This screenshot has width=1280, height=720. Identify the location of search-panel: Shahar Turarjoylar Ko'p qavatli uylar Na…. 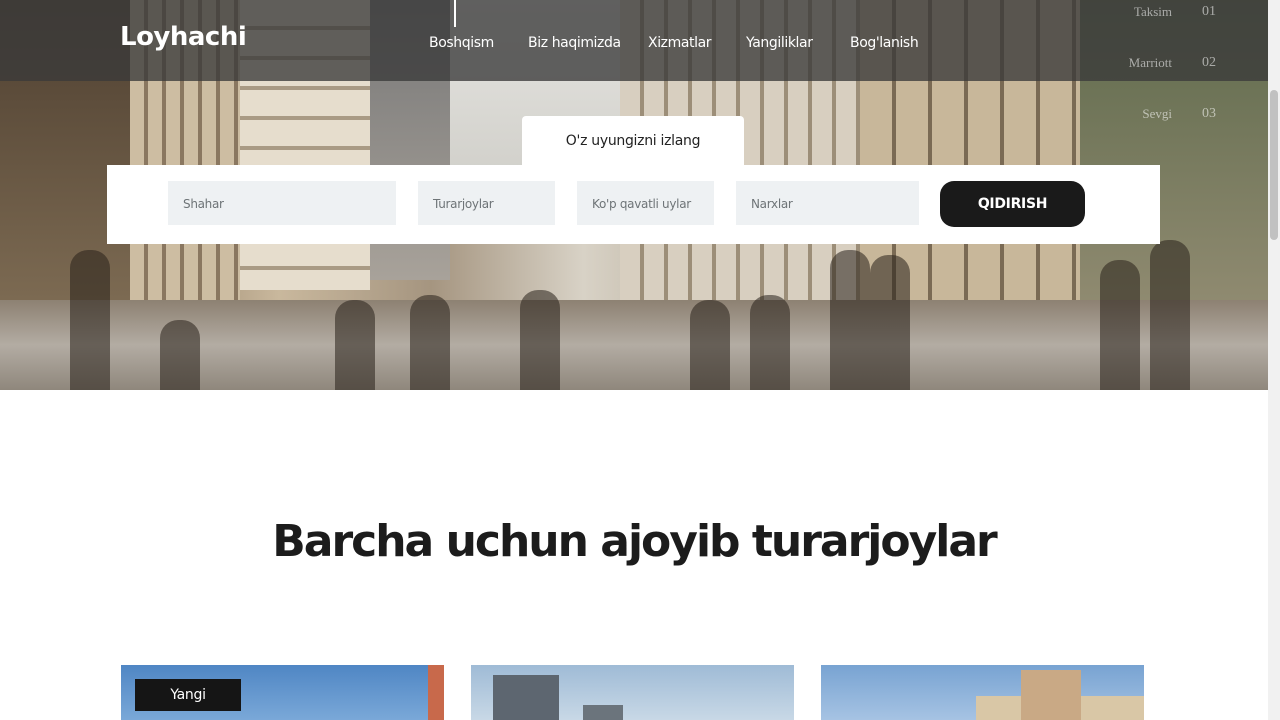
(633, 204).